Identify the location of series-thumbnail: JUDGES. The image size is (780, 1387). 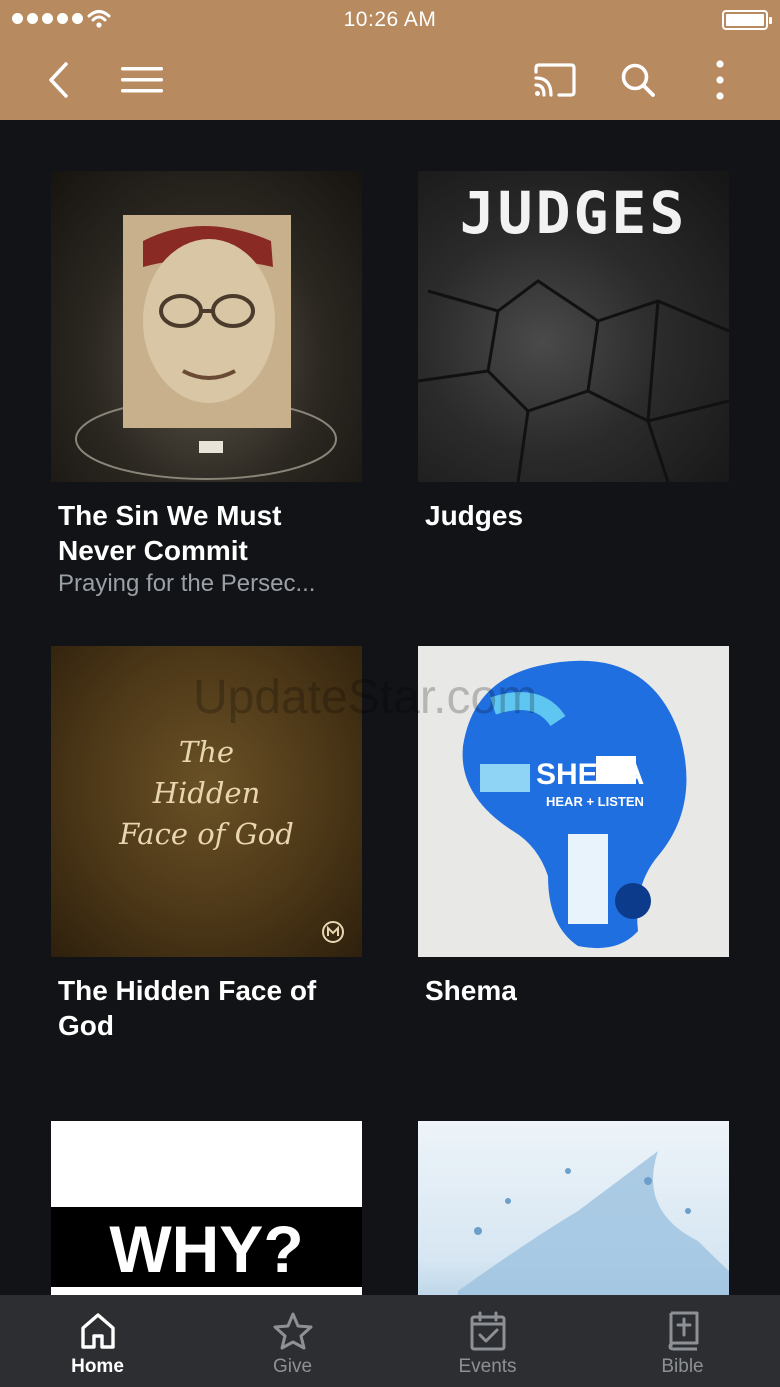
(573, 326).